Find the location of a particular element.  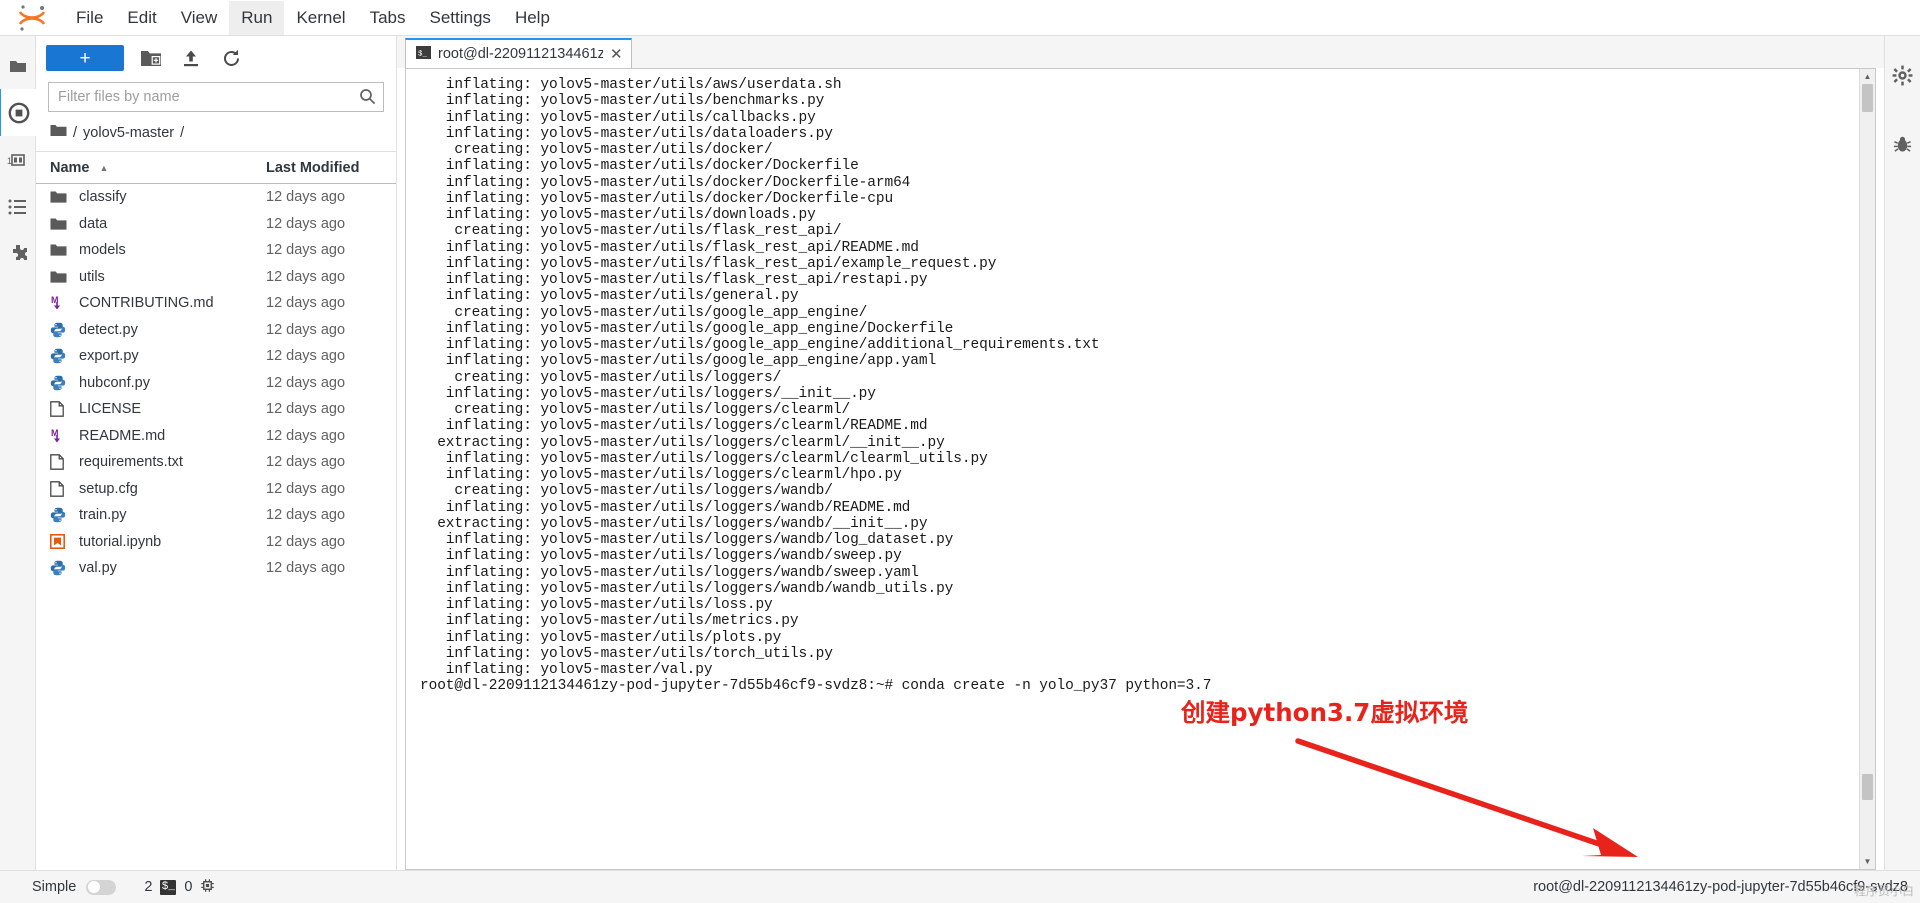

scrollbar-thumb is located at coordinates (1867, 787).